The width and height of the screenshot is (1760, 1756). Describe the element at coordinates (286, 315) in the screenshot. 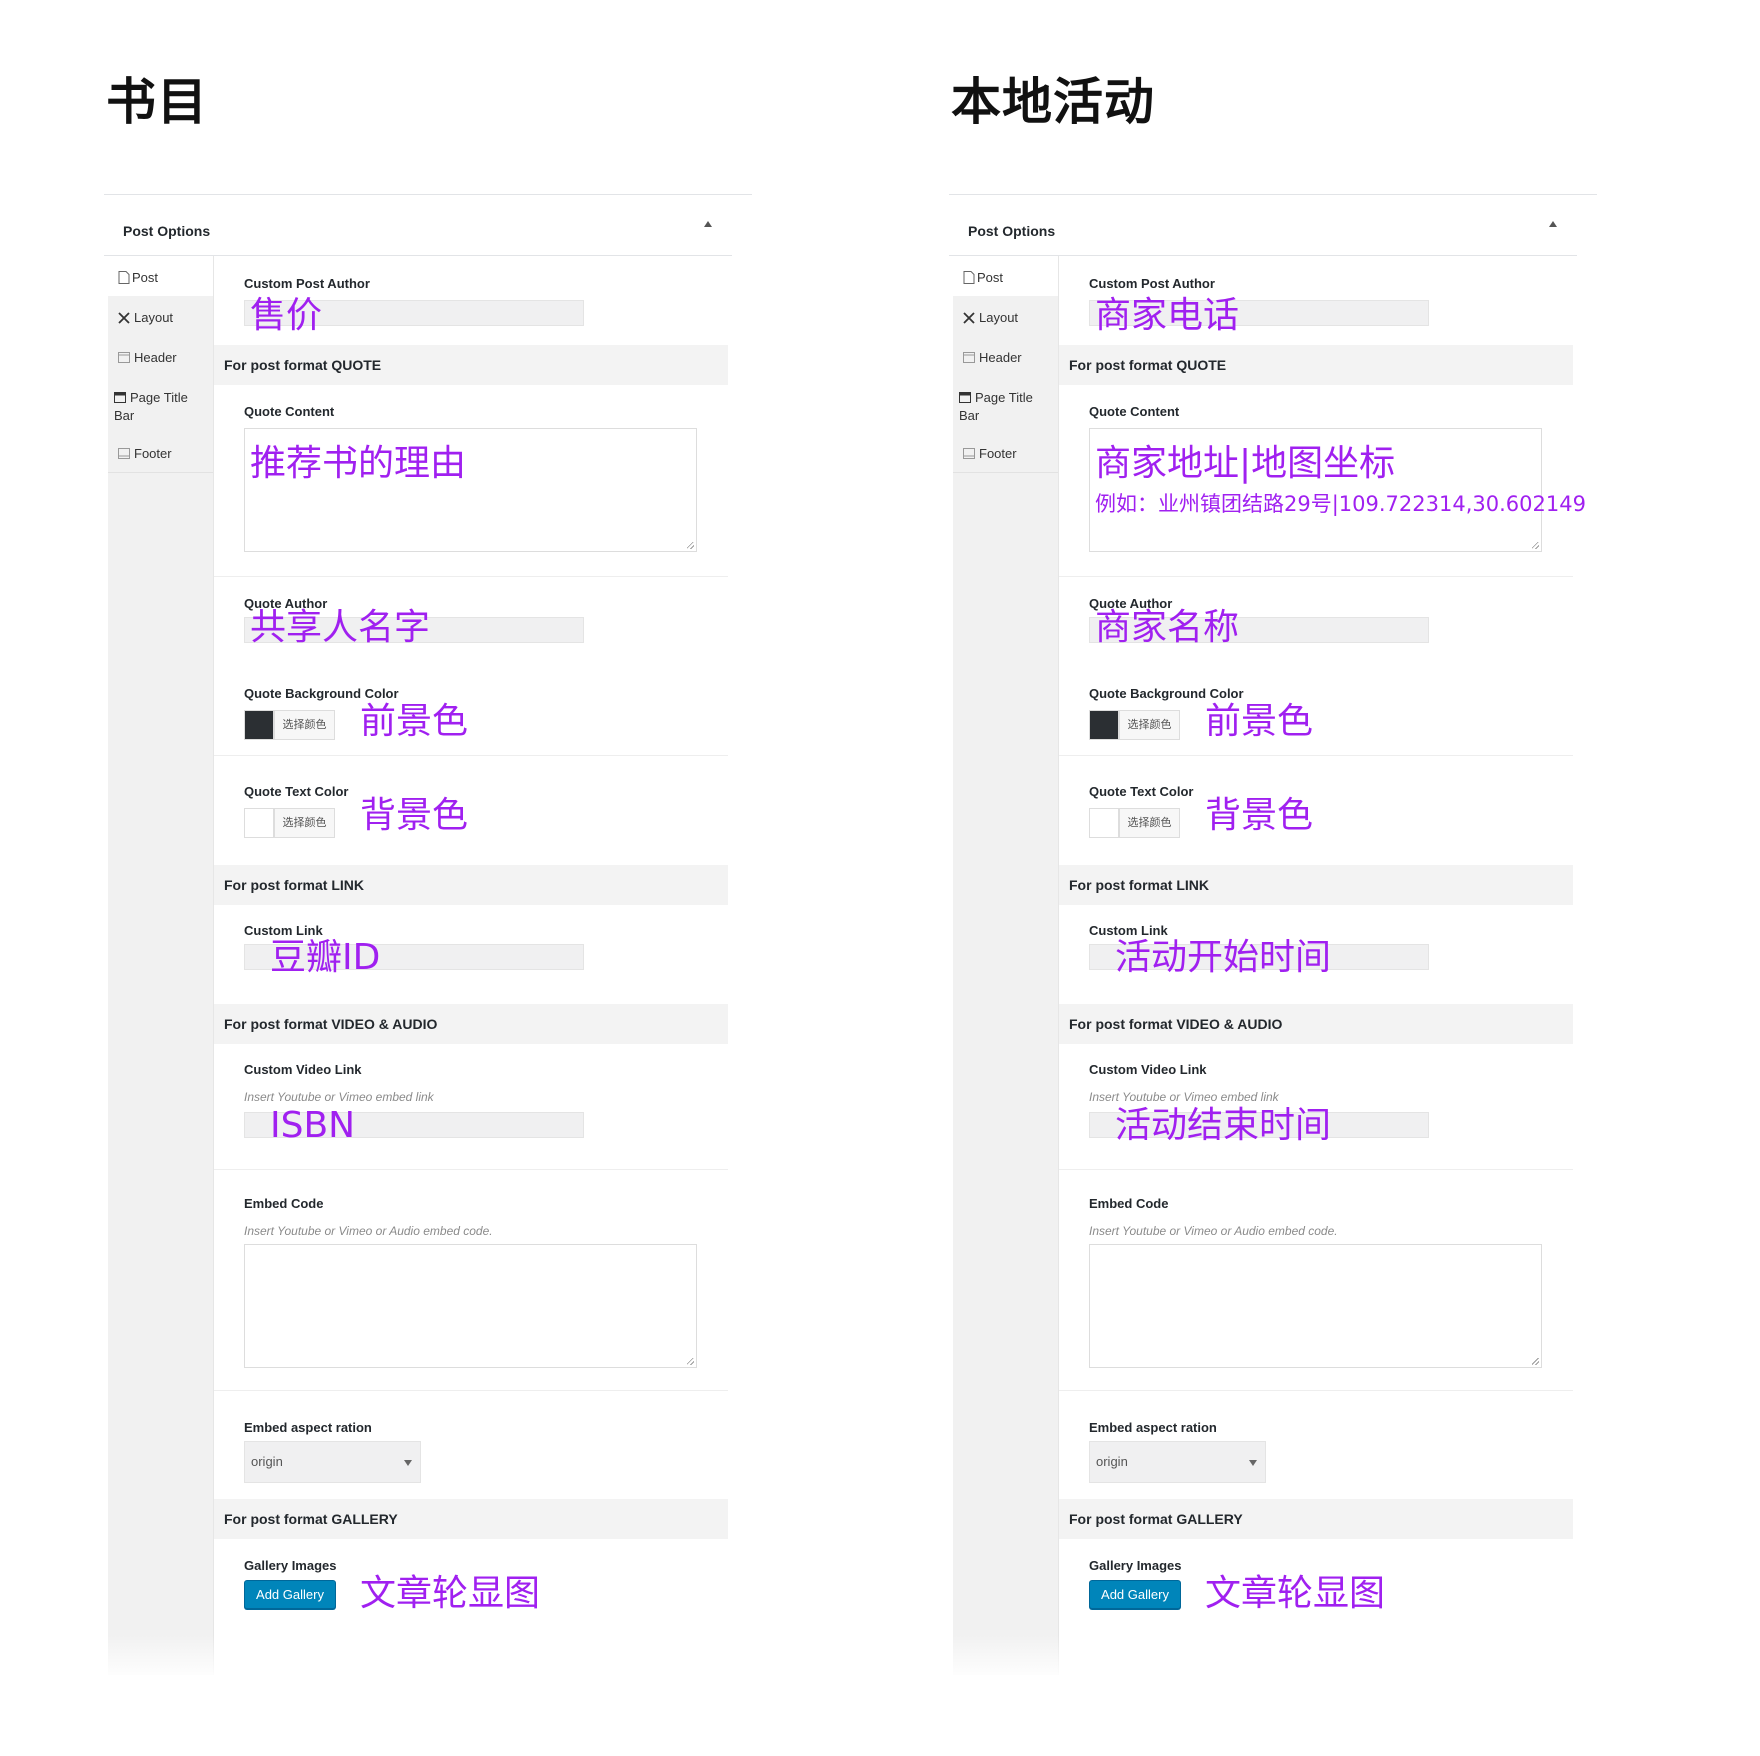

I see `annotation-author: 售价` at that location.